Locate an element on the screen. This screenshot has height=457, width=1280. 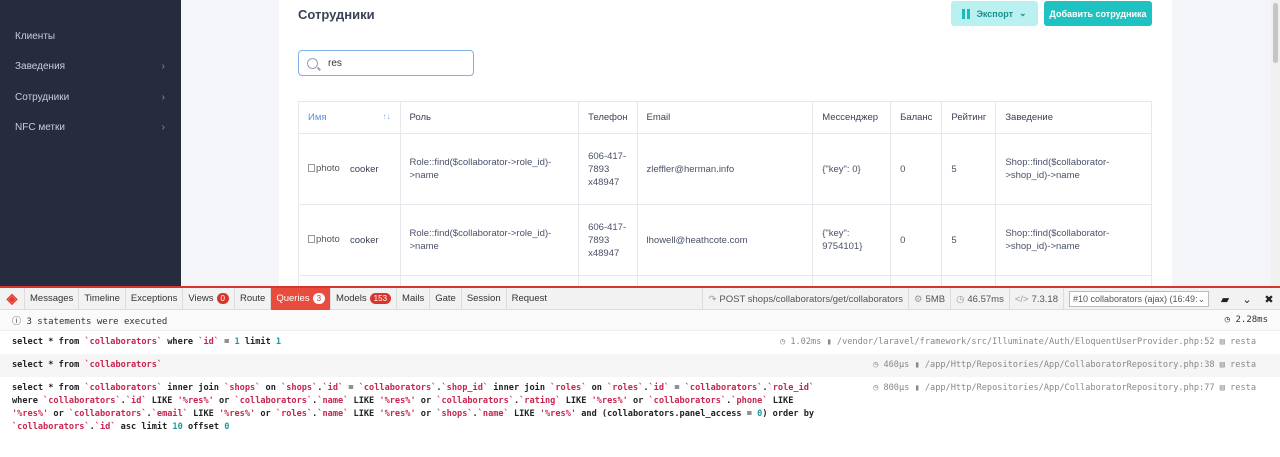
tab-gate: Gate is located at coordinates (445, 298).